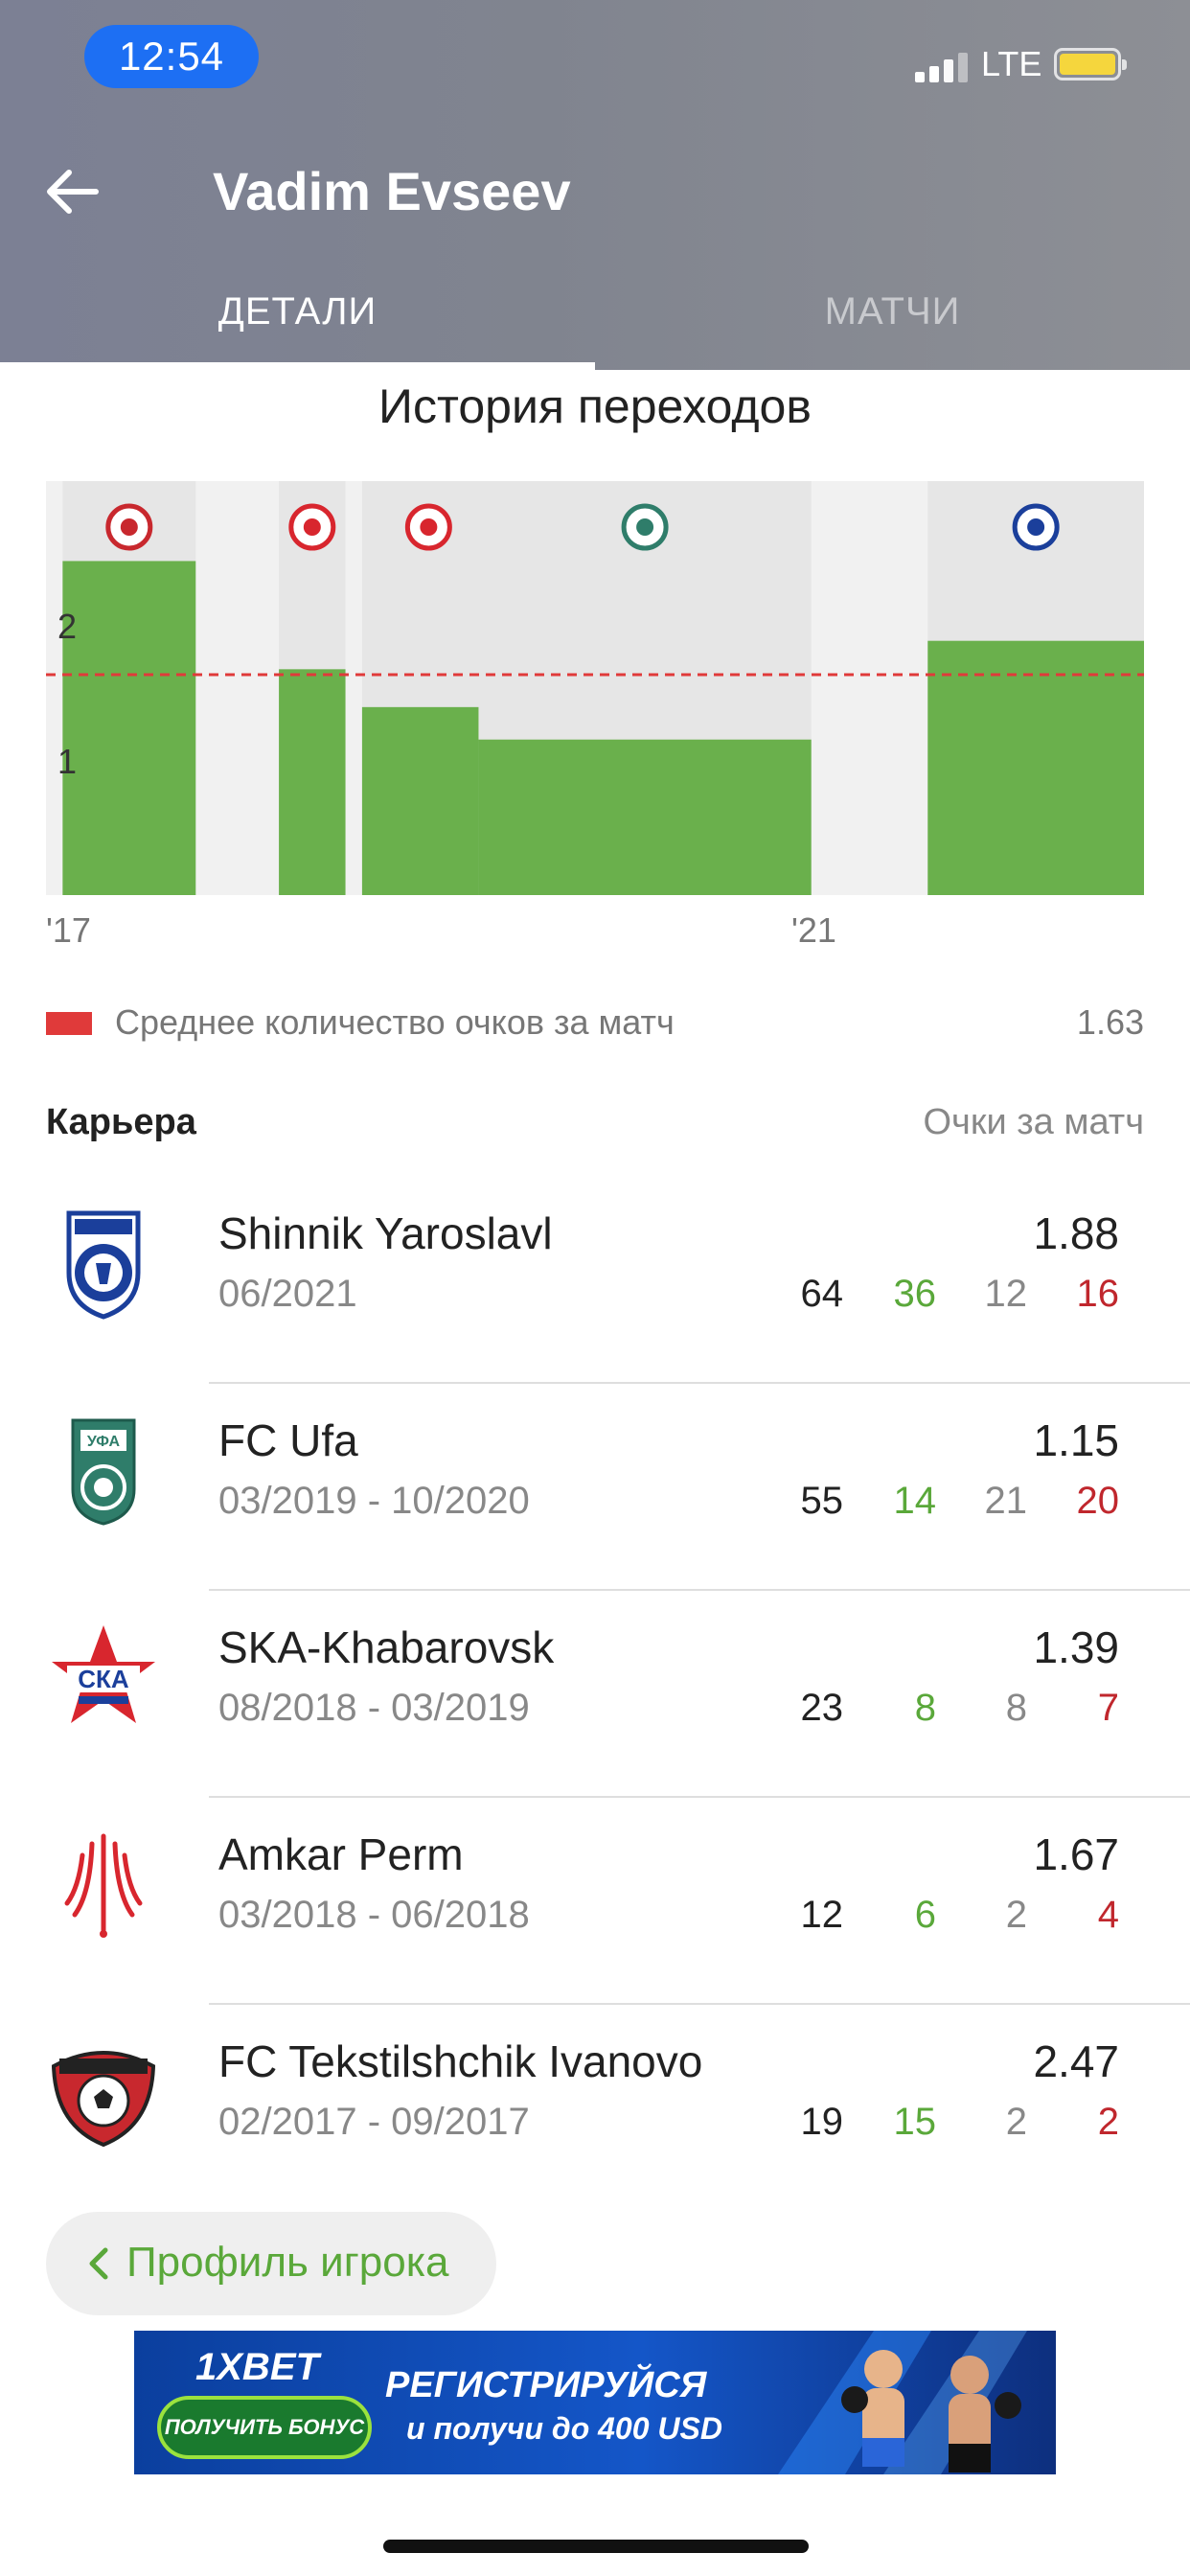  What do you see at coordinates (99, 2263) in the screenshot?
I see `chevron-left-icon` at bounding box center [99, 2263].